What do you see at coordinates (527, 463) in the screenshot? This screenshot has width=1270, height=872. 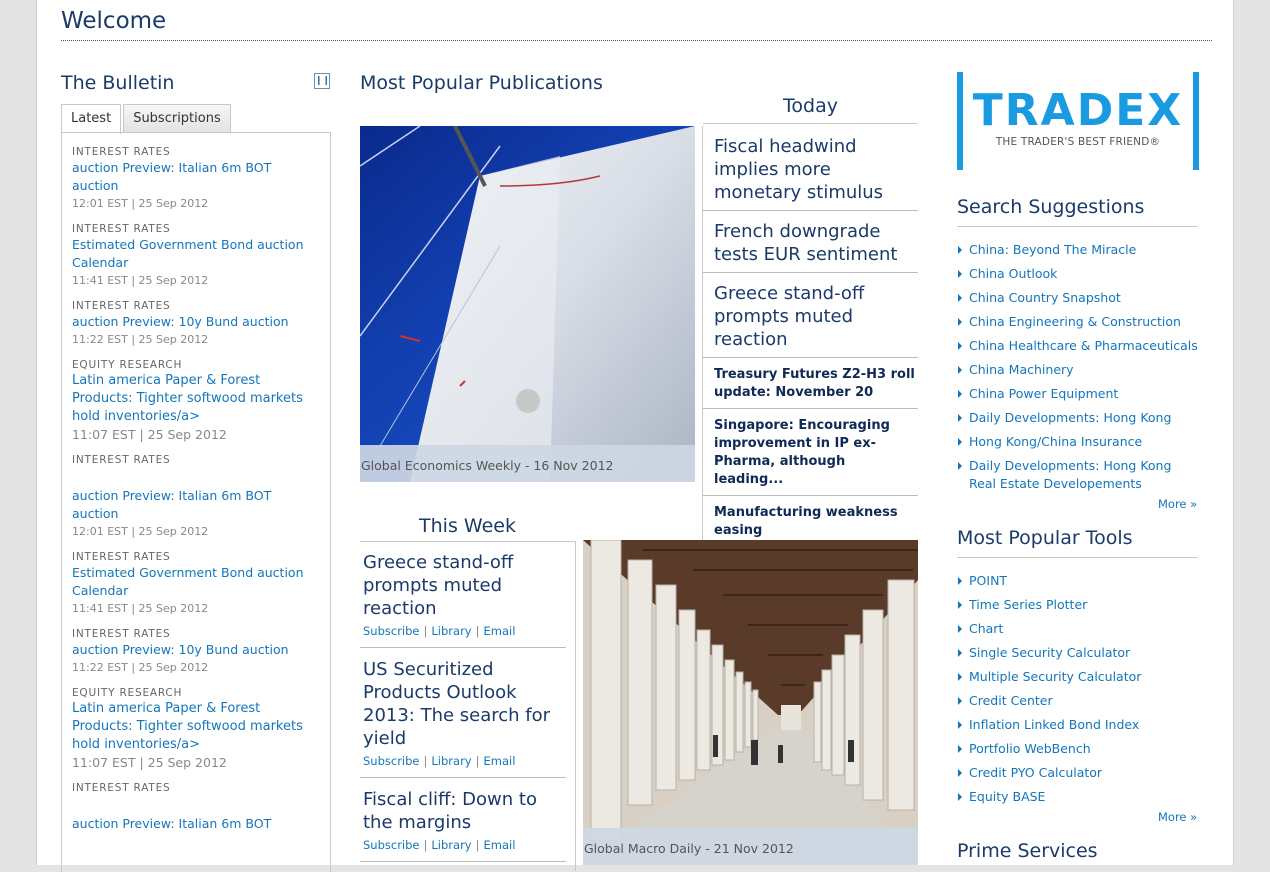 I see `hero-caption: Global Economics Weekly - 16 Nov 2012` at bounding box center [527, 463].